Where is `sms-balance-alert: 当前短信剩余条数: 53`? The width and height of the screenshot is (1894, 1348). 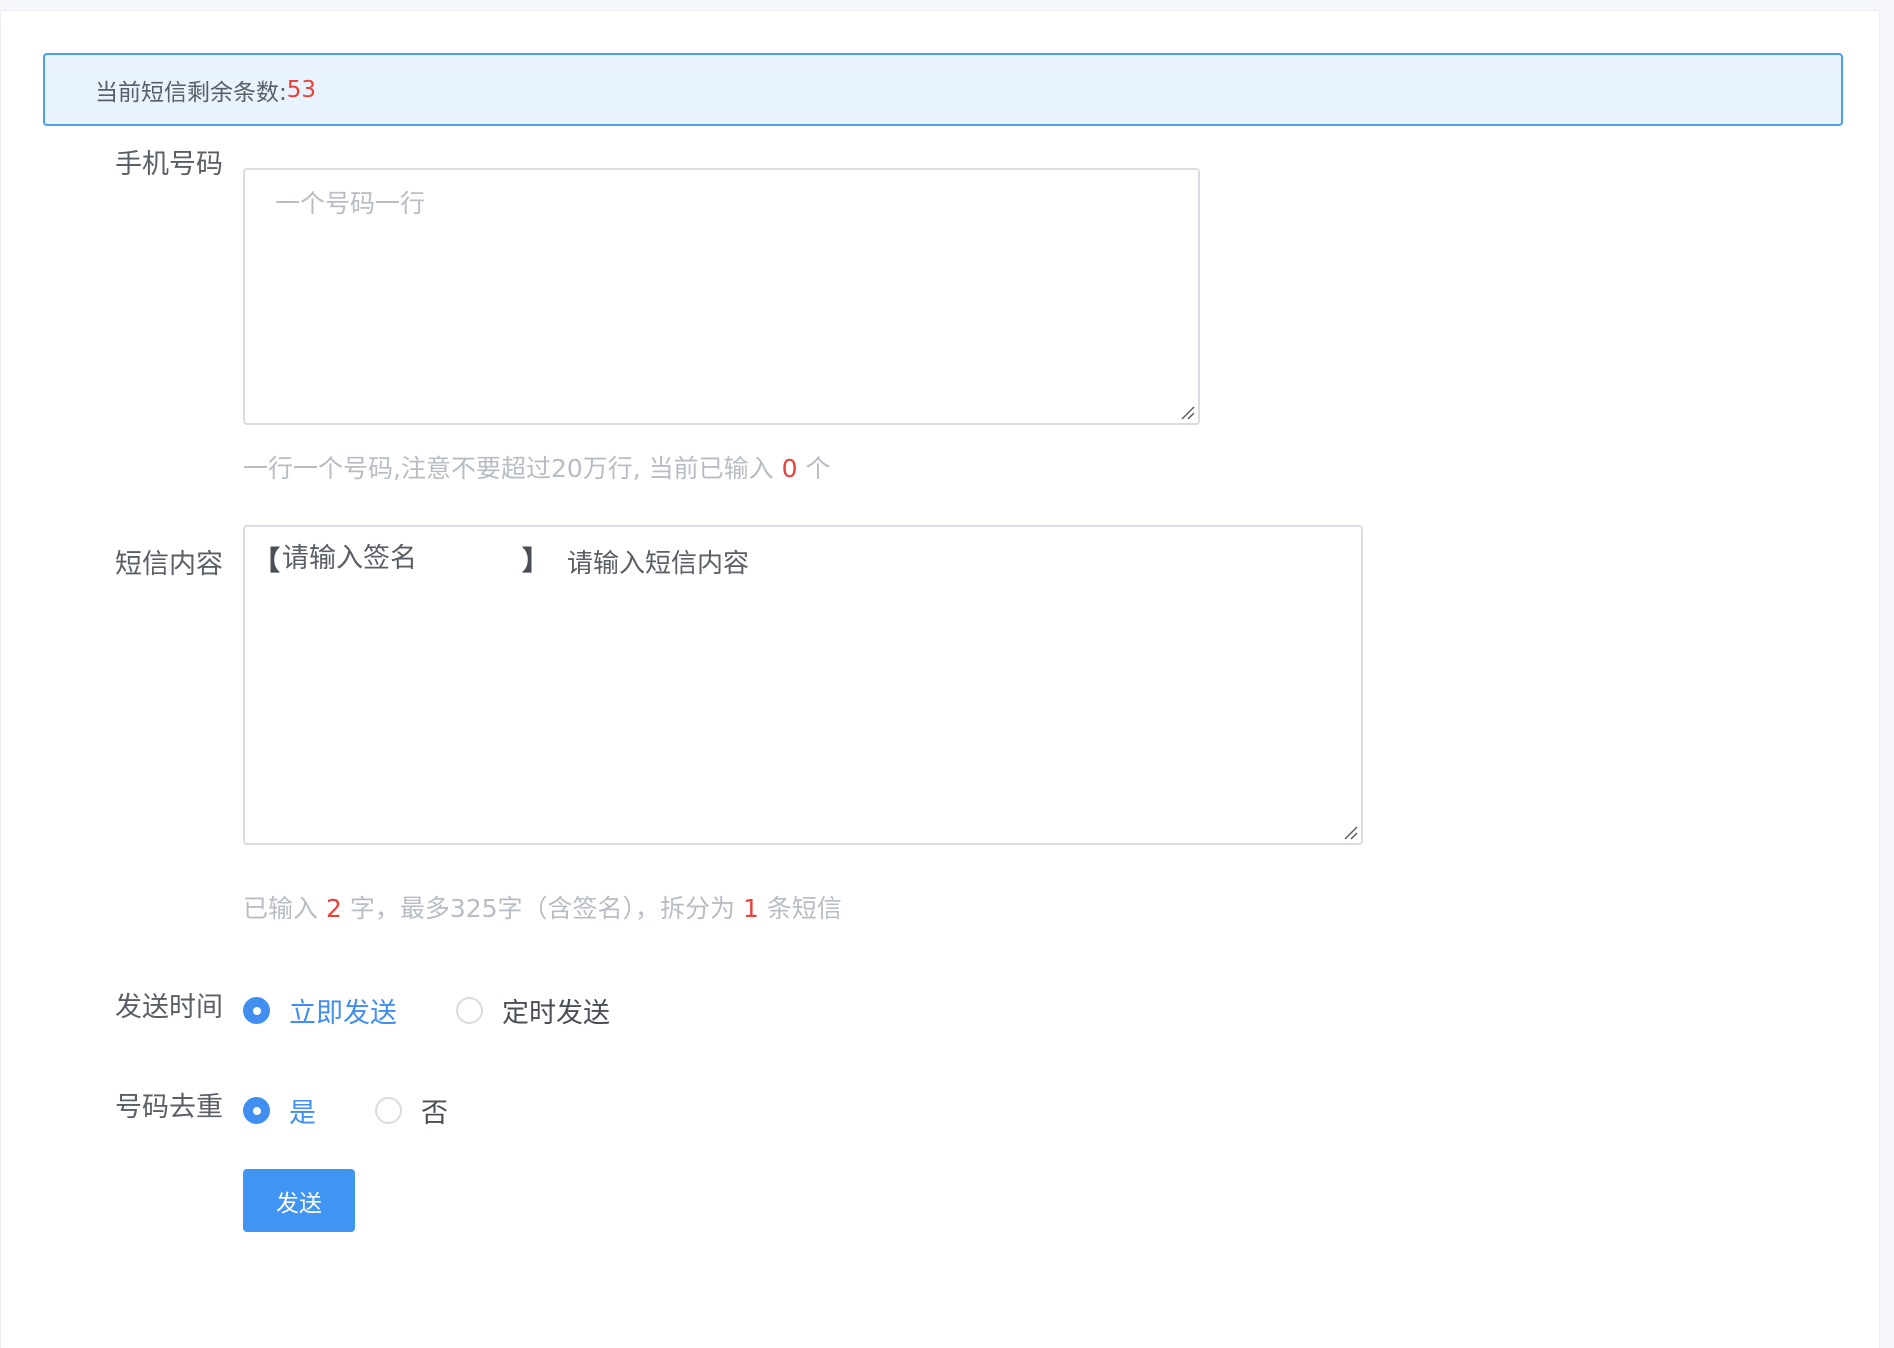
sms-balance-alert: 当前短信剩余条数: 53 is located at coordinates (943, 89).